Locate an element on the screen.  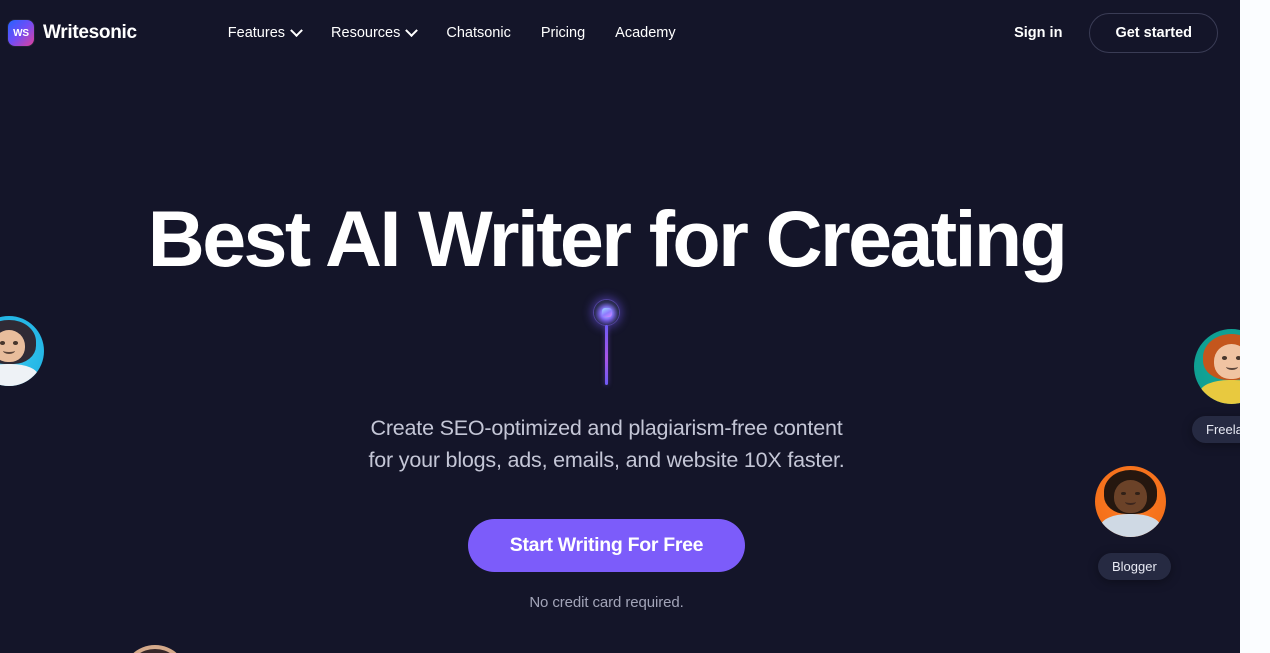
avatar-smile is located at coordinates (1231, 367).